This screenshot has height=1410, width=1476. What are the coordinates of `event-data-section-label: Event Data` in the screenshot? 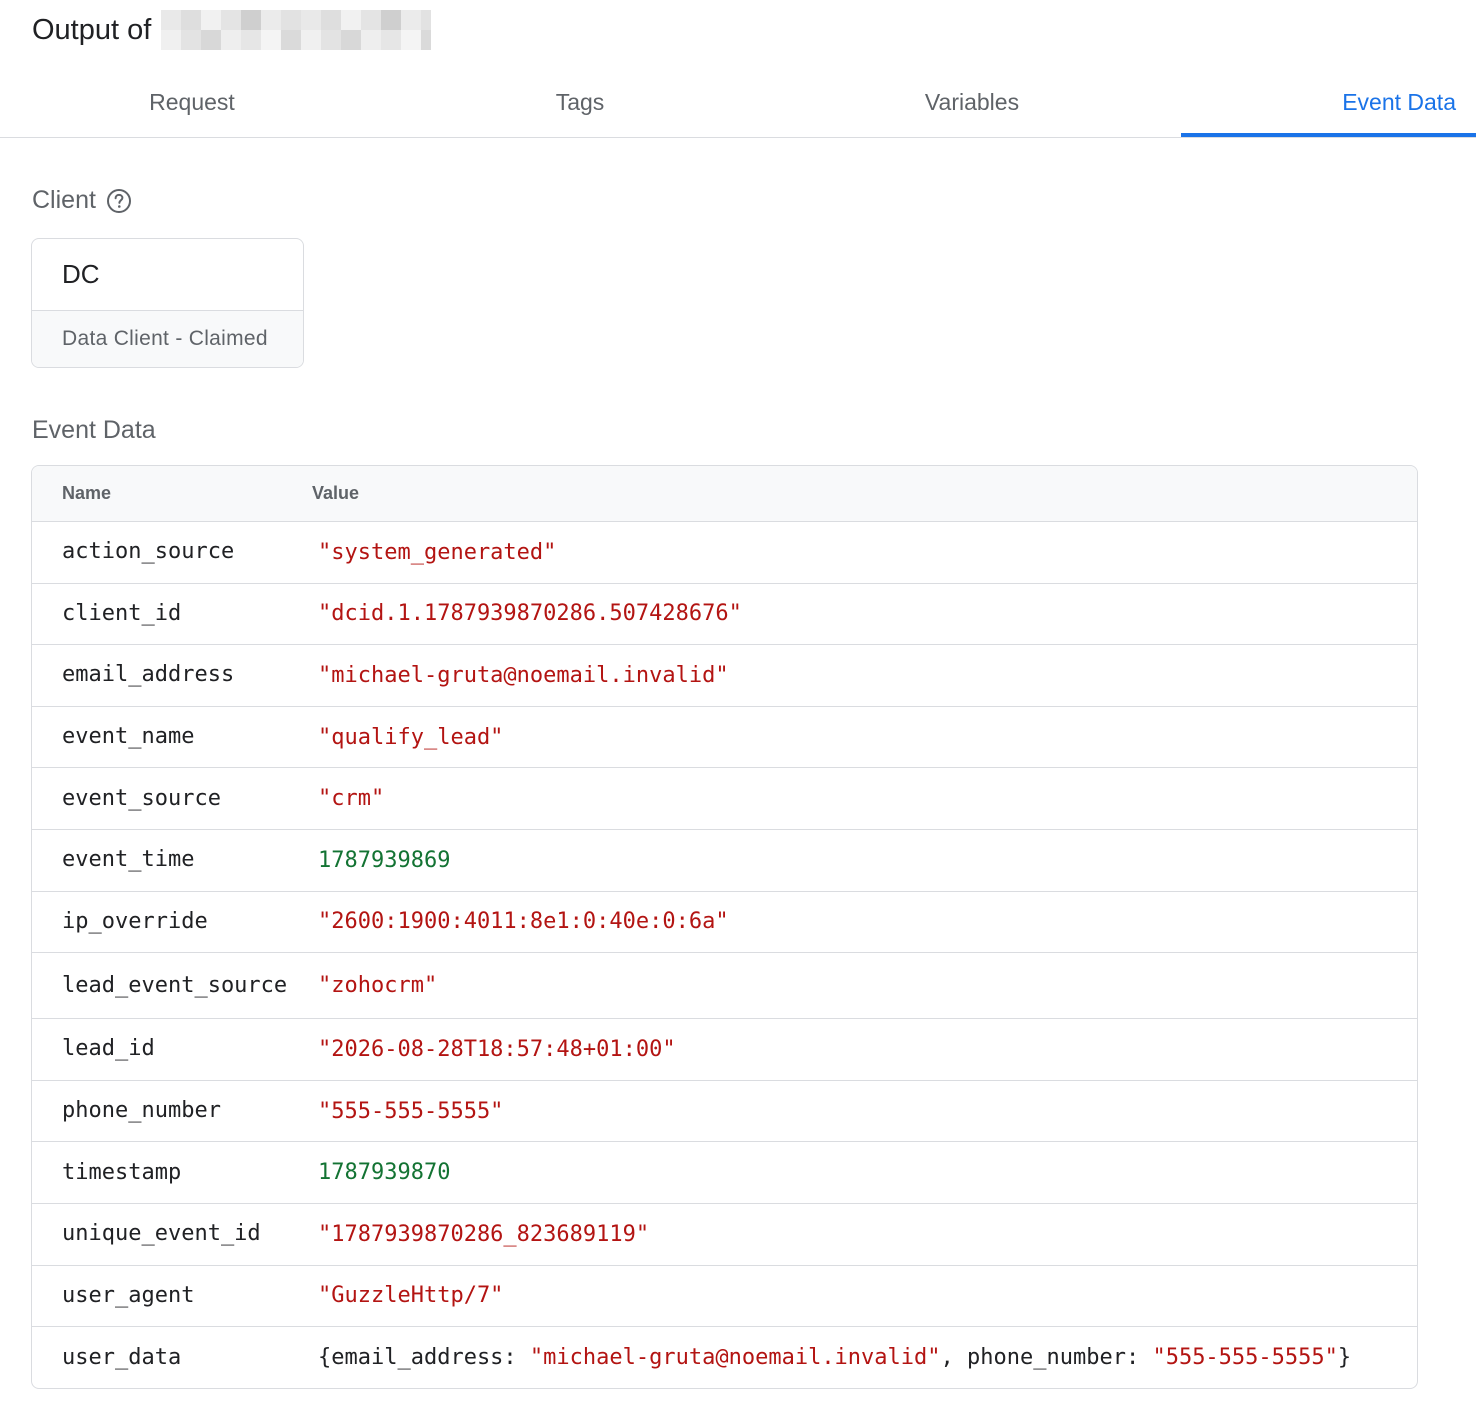 It's located at (94, 430).